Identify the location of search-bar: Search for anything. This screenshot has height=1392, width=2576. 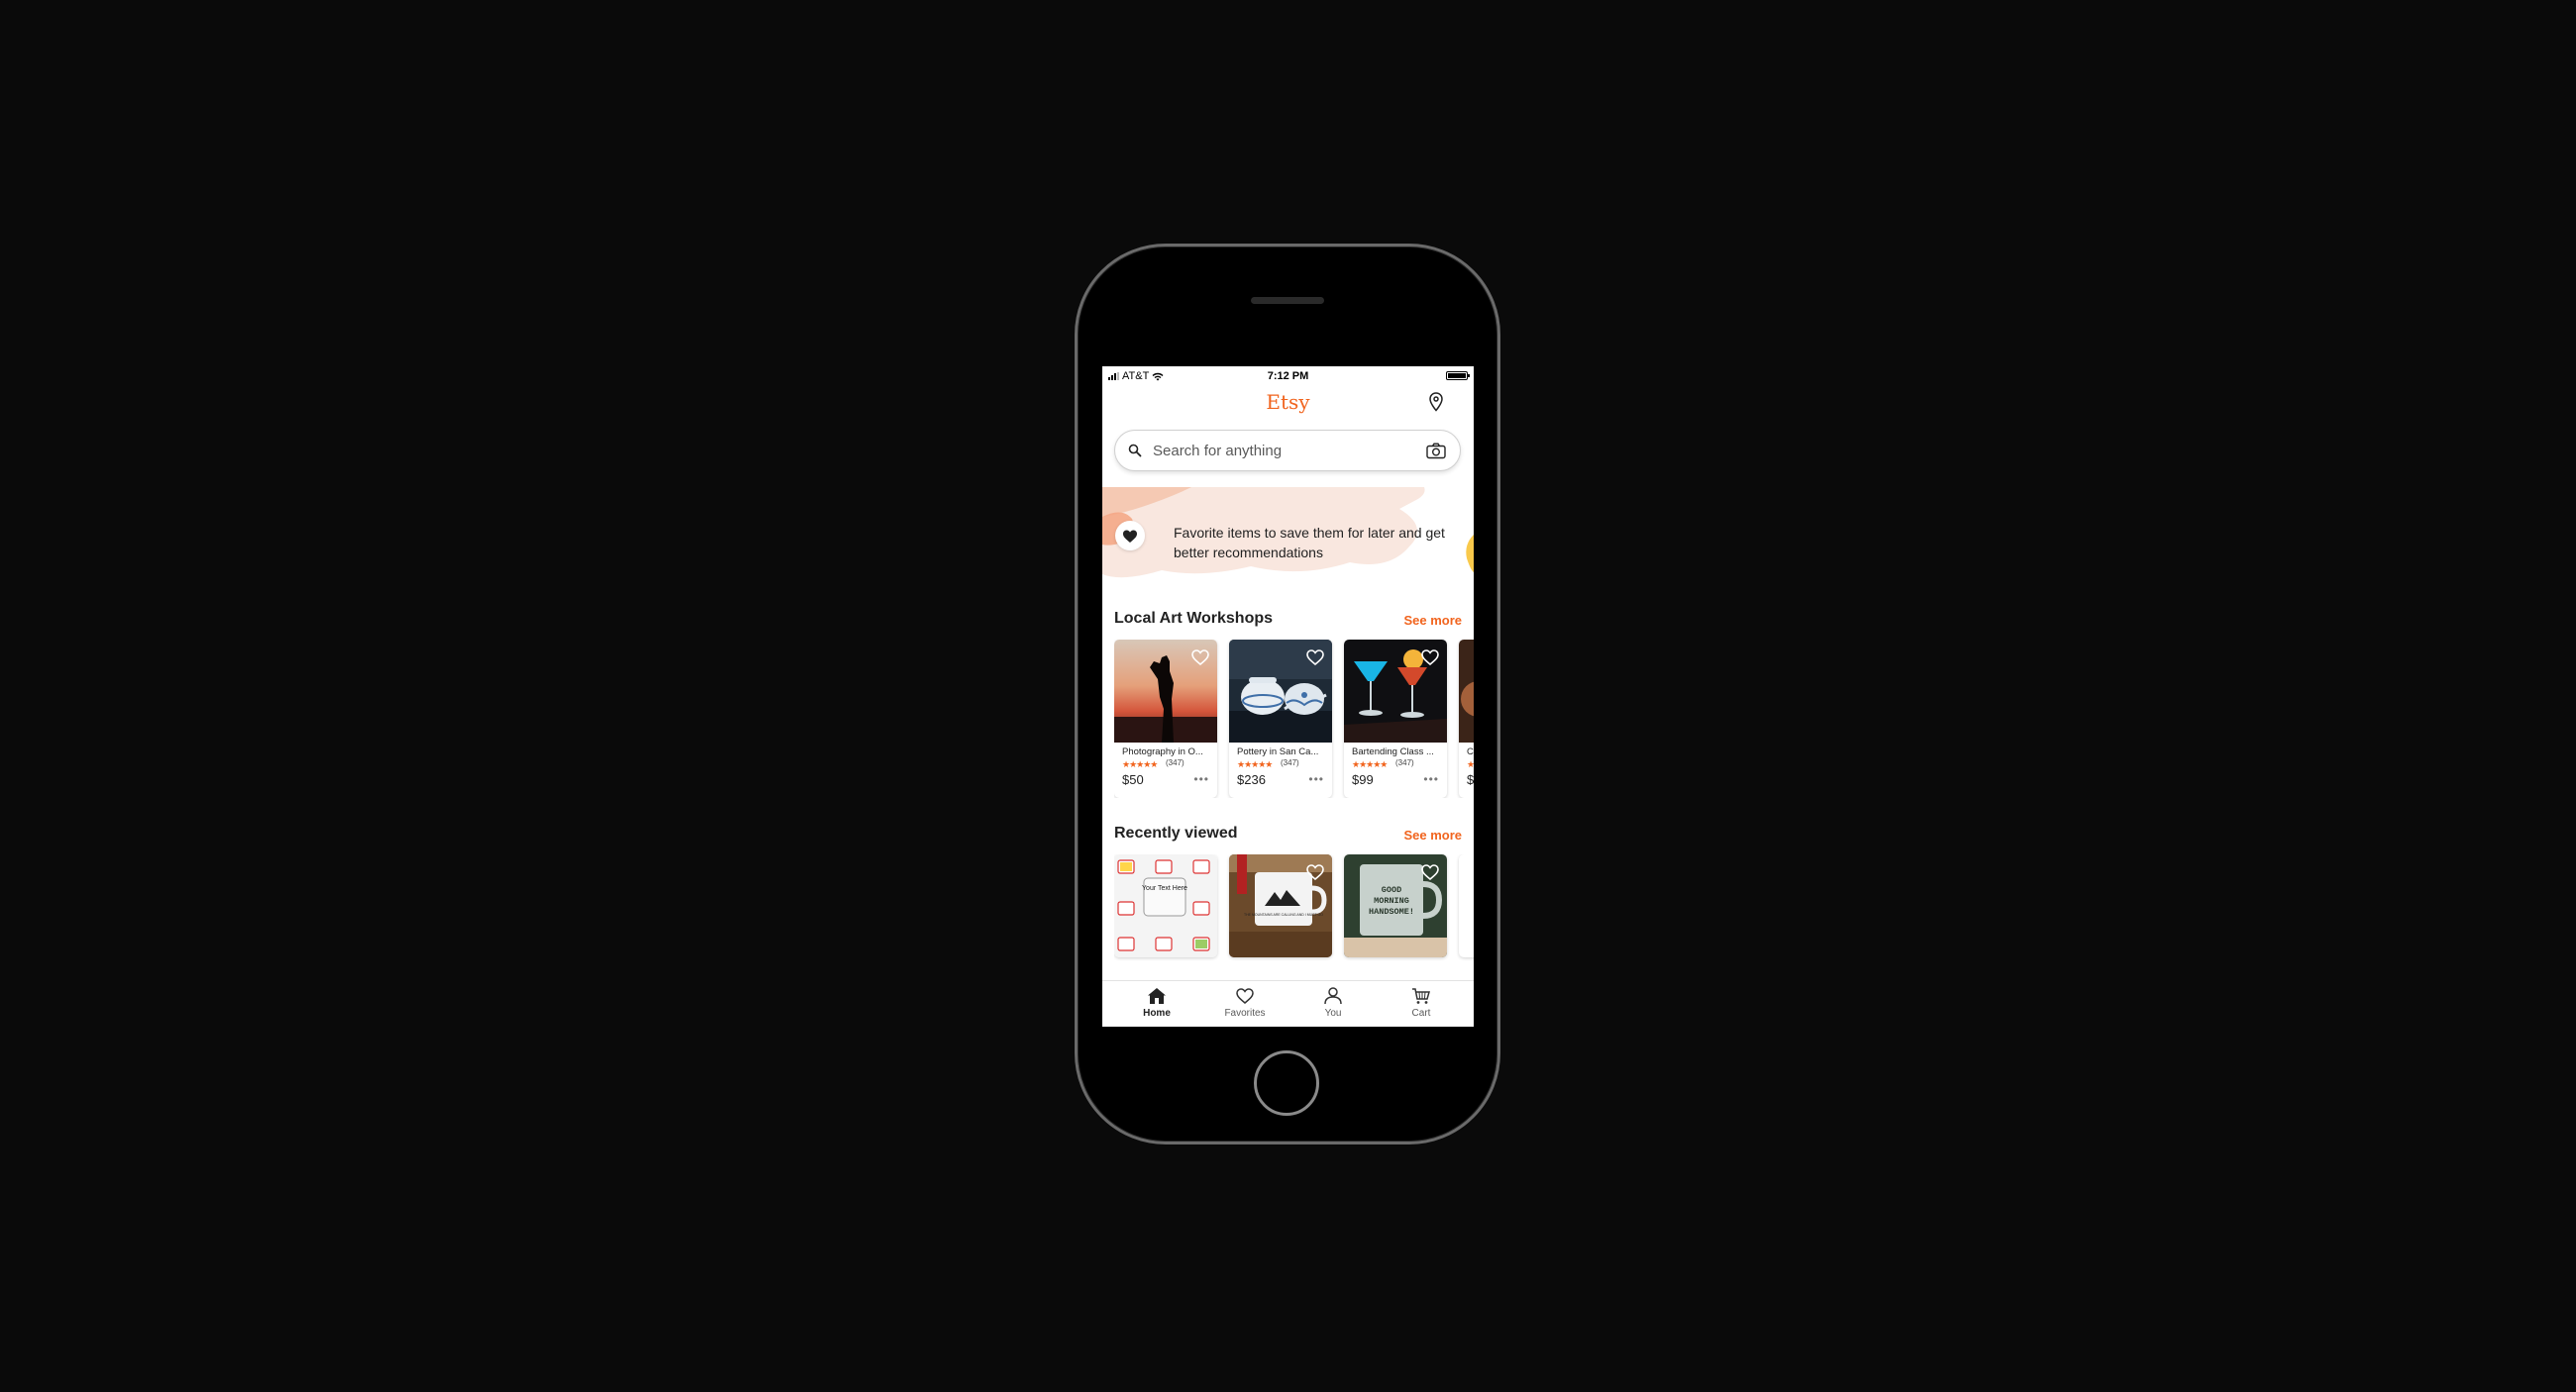
(1287, 450).